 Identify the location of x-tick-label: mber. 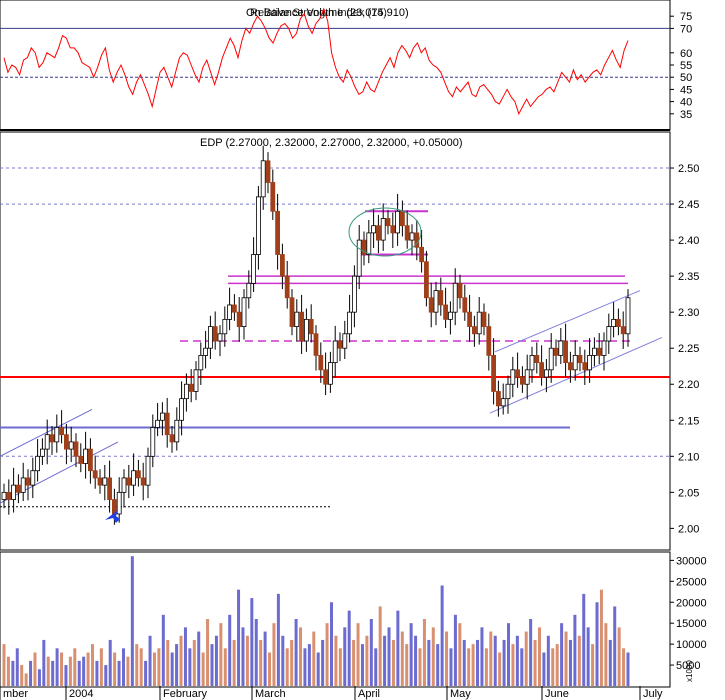
(15, 694).